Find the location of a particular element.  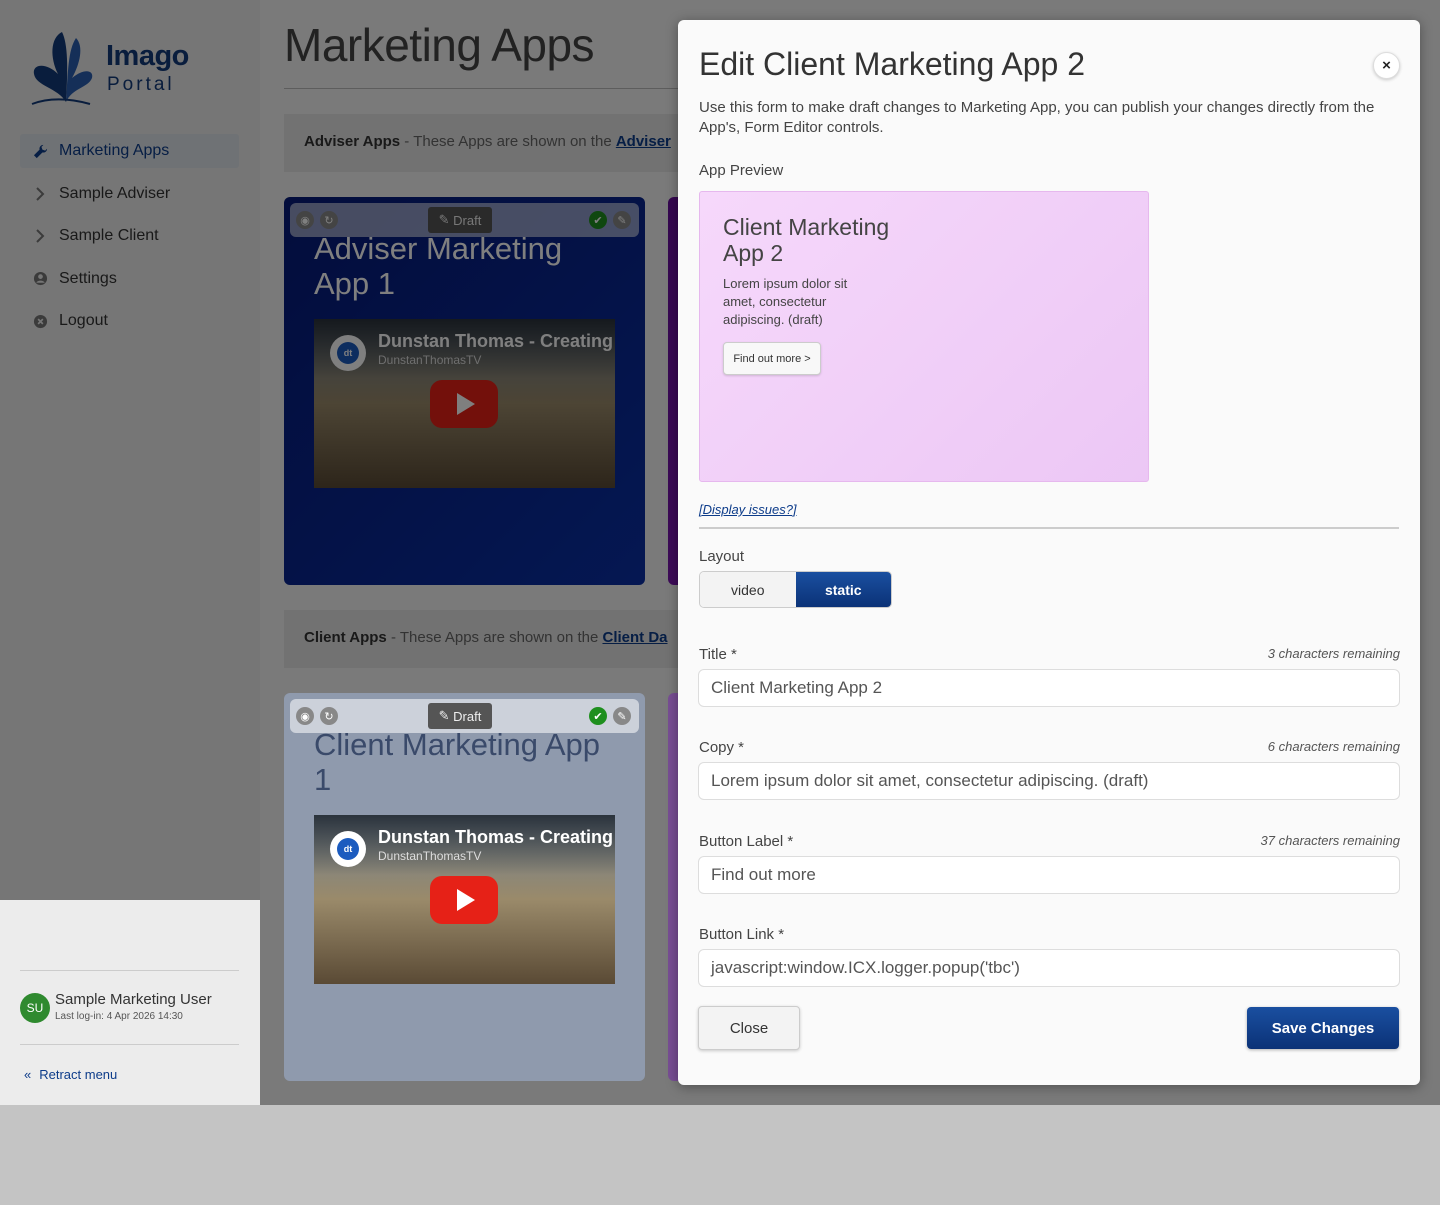

modal-title: Edit Client Marketing App 2 is located at coordinates (892, 64).